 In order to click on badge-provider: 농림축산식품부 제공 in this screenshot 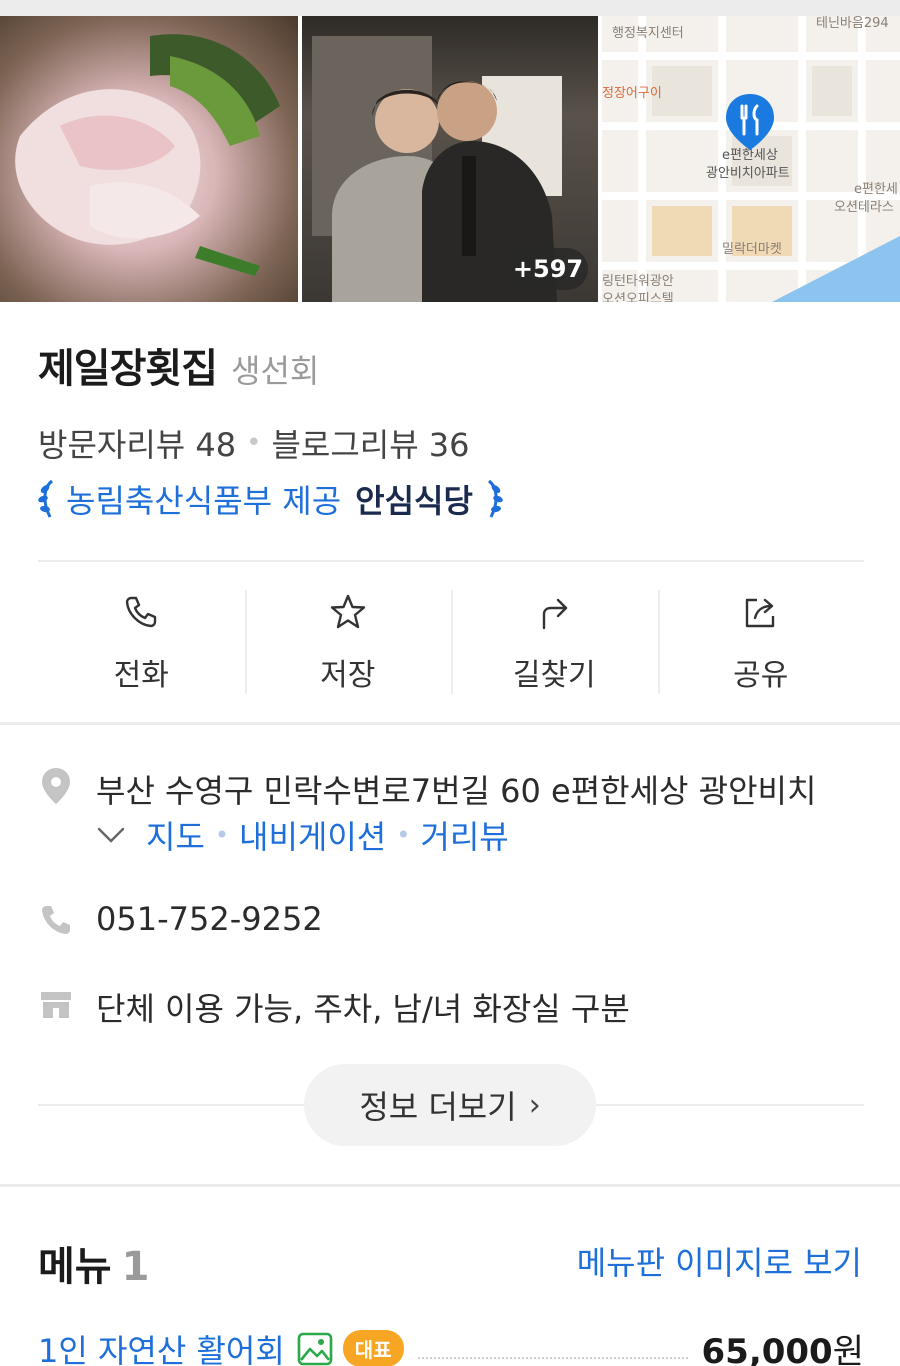, I will do `click(204, 501)`.